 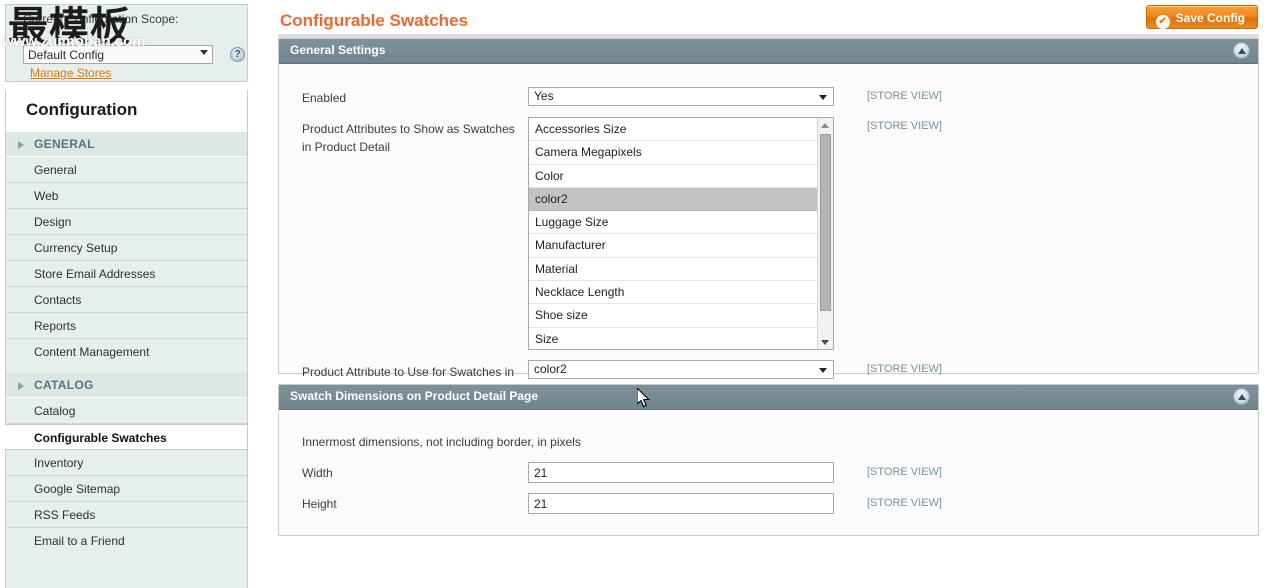 I want to click on save-config-button-label: Save Config, so click(x=1210, y=18).